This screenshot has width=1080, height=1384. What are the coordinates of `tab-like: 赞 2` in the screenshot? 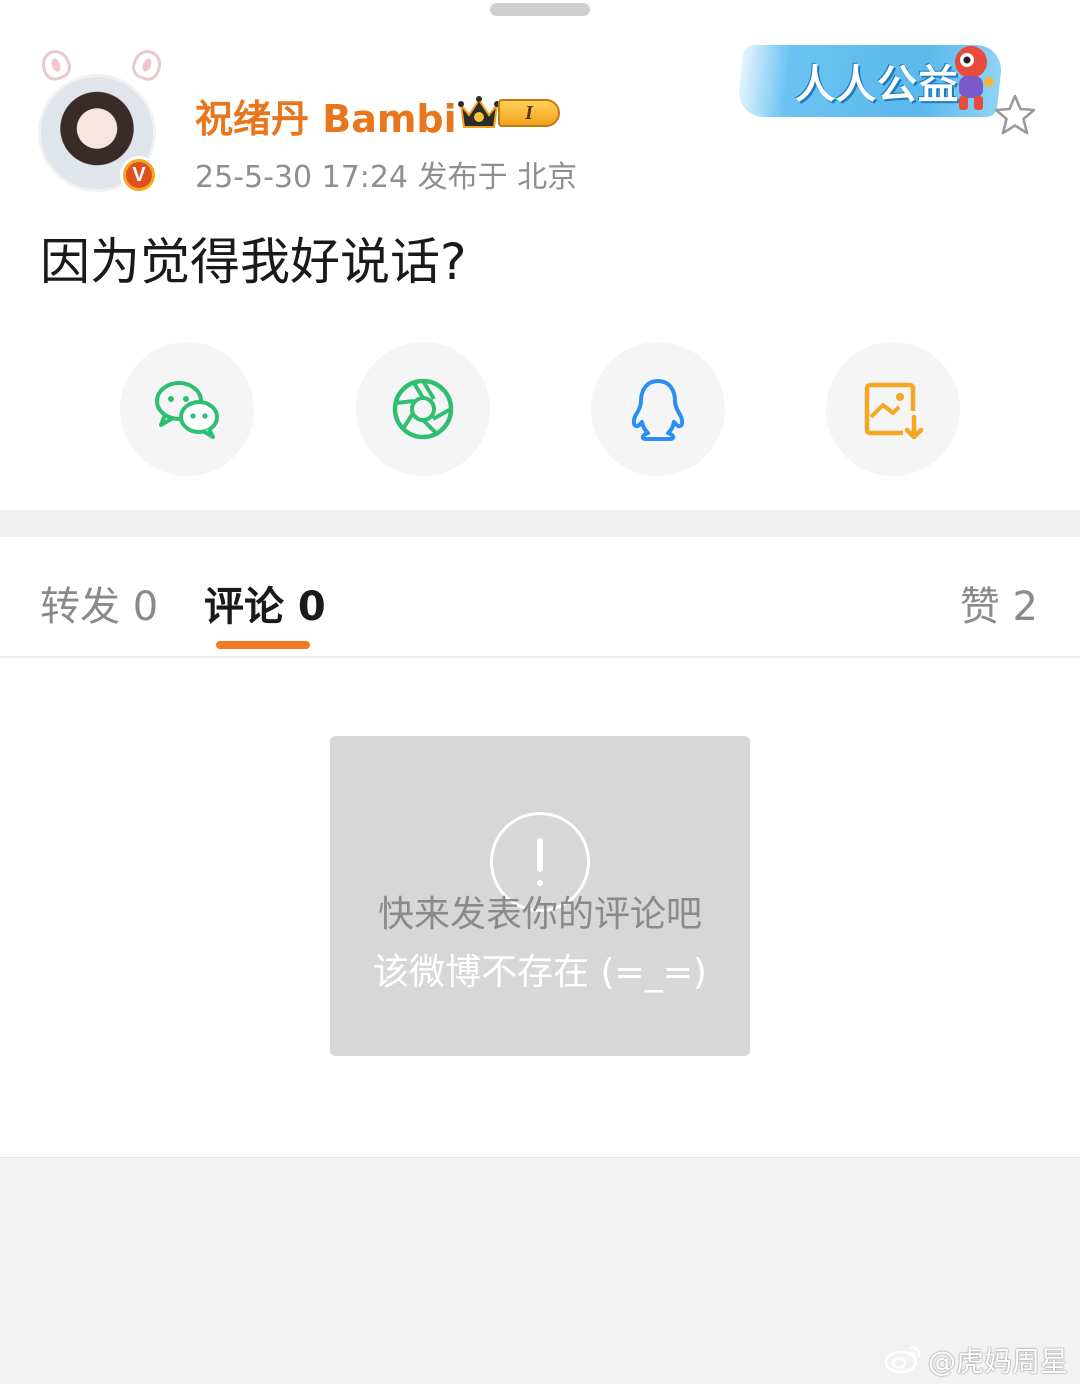 It's located at (999, 603).